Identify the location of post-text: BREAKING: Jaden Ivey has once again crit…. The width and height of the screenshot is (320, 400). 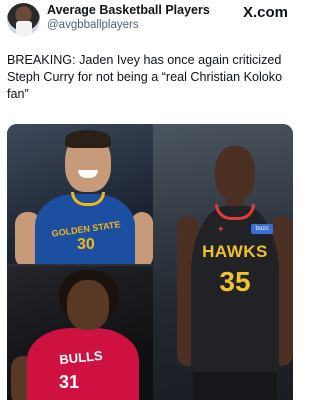
(145, 77).